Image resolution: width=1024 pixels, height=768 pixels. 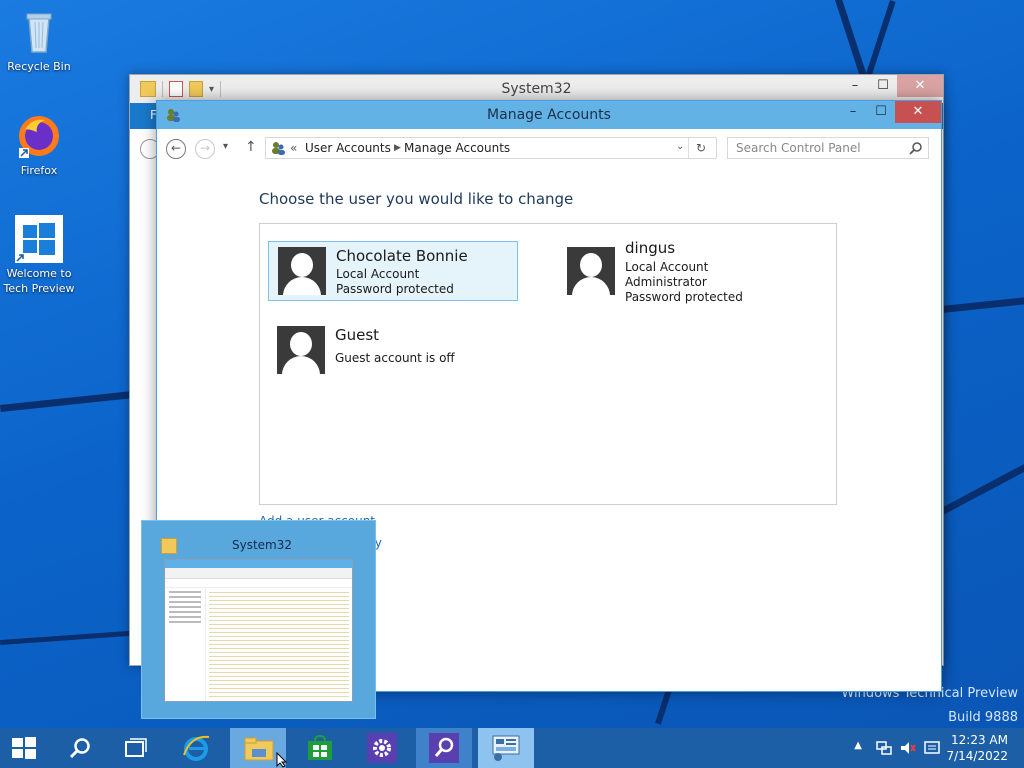 I want to click on internet-explorer-button, so click(x=196, y=748).